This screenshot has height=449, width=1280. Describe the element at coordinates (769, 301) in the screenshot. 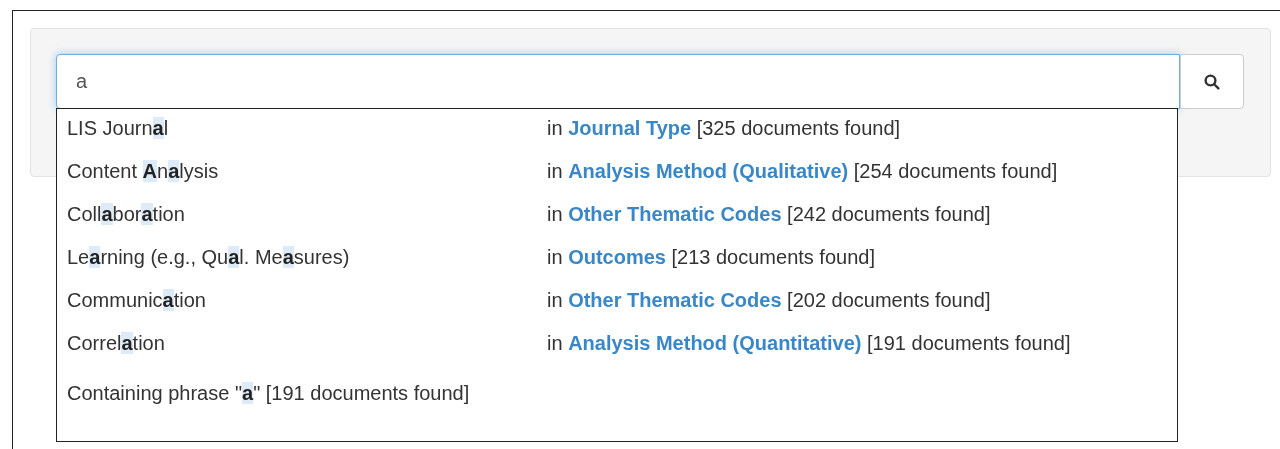

I see `suggestion-category: in Other Thematic Codes [202 documents found]` at that location.